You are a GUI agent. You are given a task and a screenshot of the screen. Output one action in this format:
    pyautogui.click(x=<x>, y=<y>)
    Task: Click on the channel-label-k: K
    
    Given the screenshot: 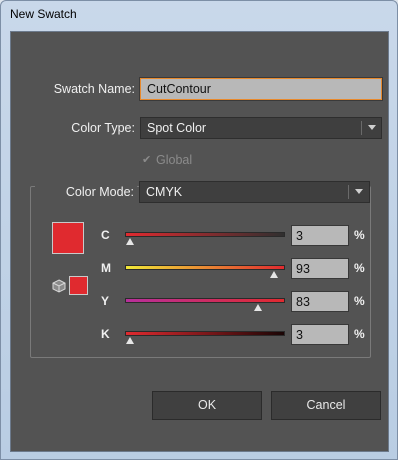 What is the action you would take?
    pyautogui.click(x=105, y=334)
    